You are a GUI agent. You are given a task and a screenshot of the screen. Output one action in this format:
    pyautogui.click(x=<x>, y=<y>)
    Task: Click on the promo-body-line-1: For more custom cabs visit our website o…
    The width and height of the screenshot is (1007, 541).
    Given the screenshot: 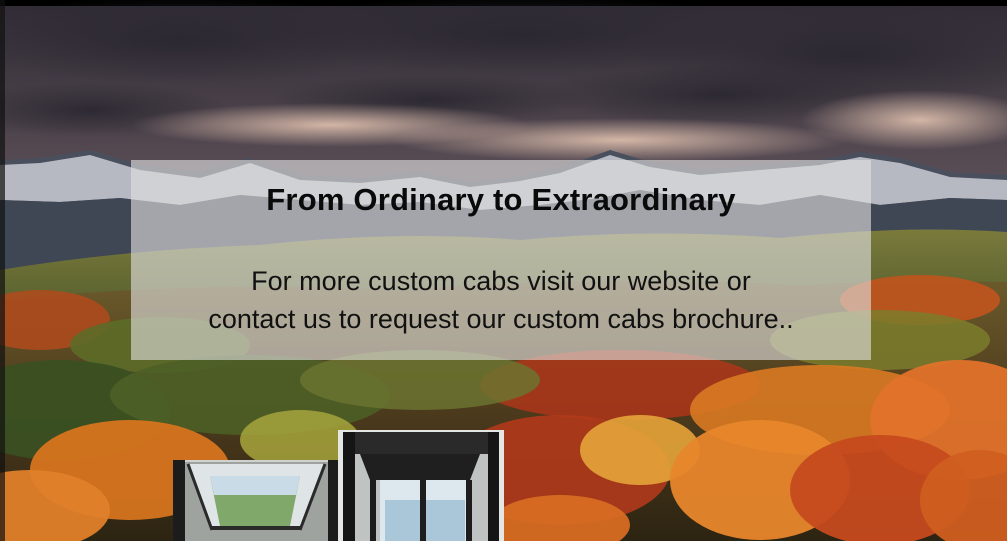 What is the action you would take?
    pyautogui.click(x=501, y=281)
    